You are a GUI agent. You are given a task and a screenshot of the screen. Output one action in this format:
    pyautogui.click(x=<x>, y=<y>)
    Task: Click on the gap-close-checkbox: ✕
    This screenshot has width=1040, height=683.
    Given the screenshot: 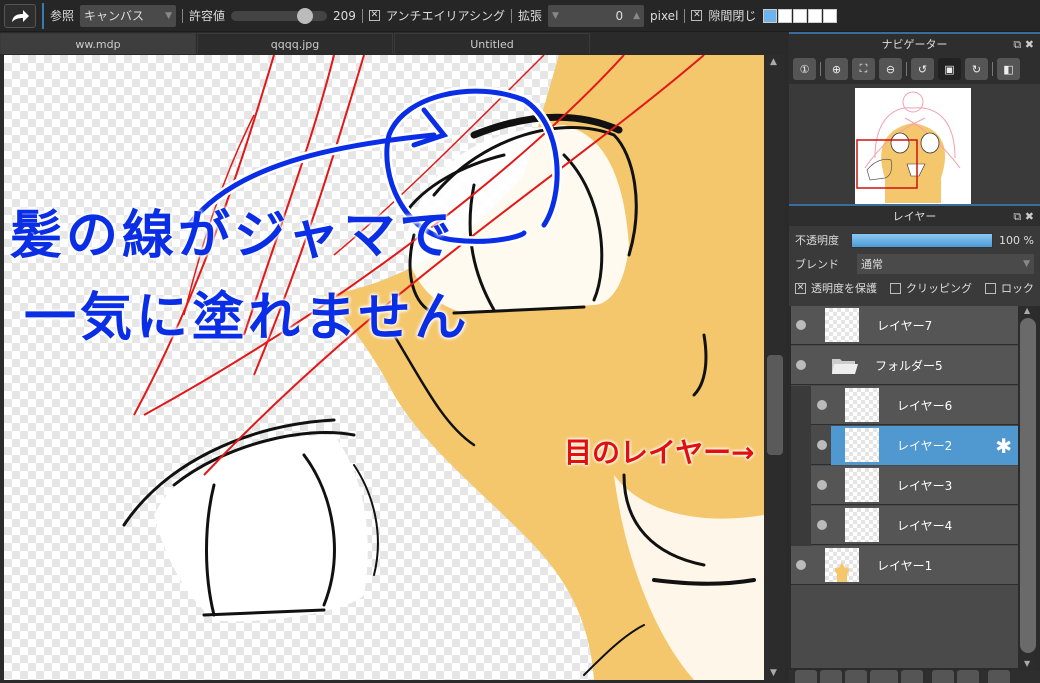 What is the action you would take?
    pyautogui.click(x=697, y=15)
    